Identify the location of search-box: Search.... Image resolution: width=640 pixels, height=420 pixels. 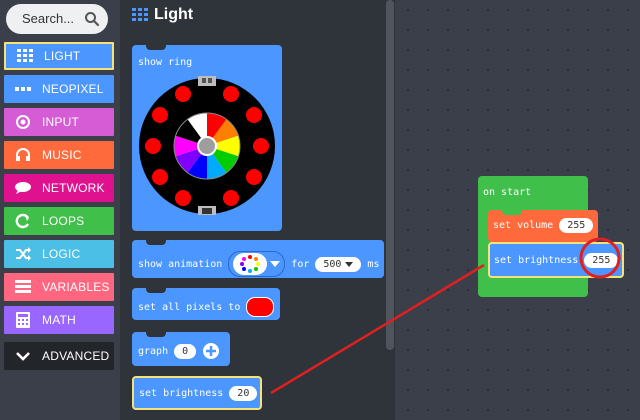
(57, 19).